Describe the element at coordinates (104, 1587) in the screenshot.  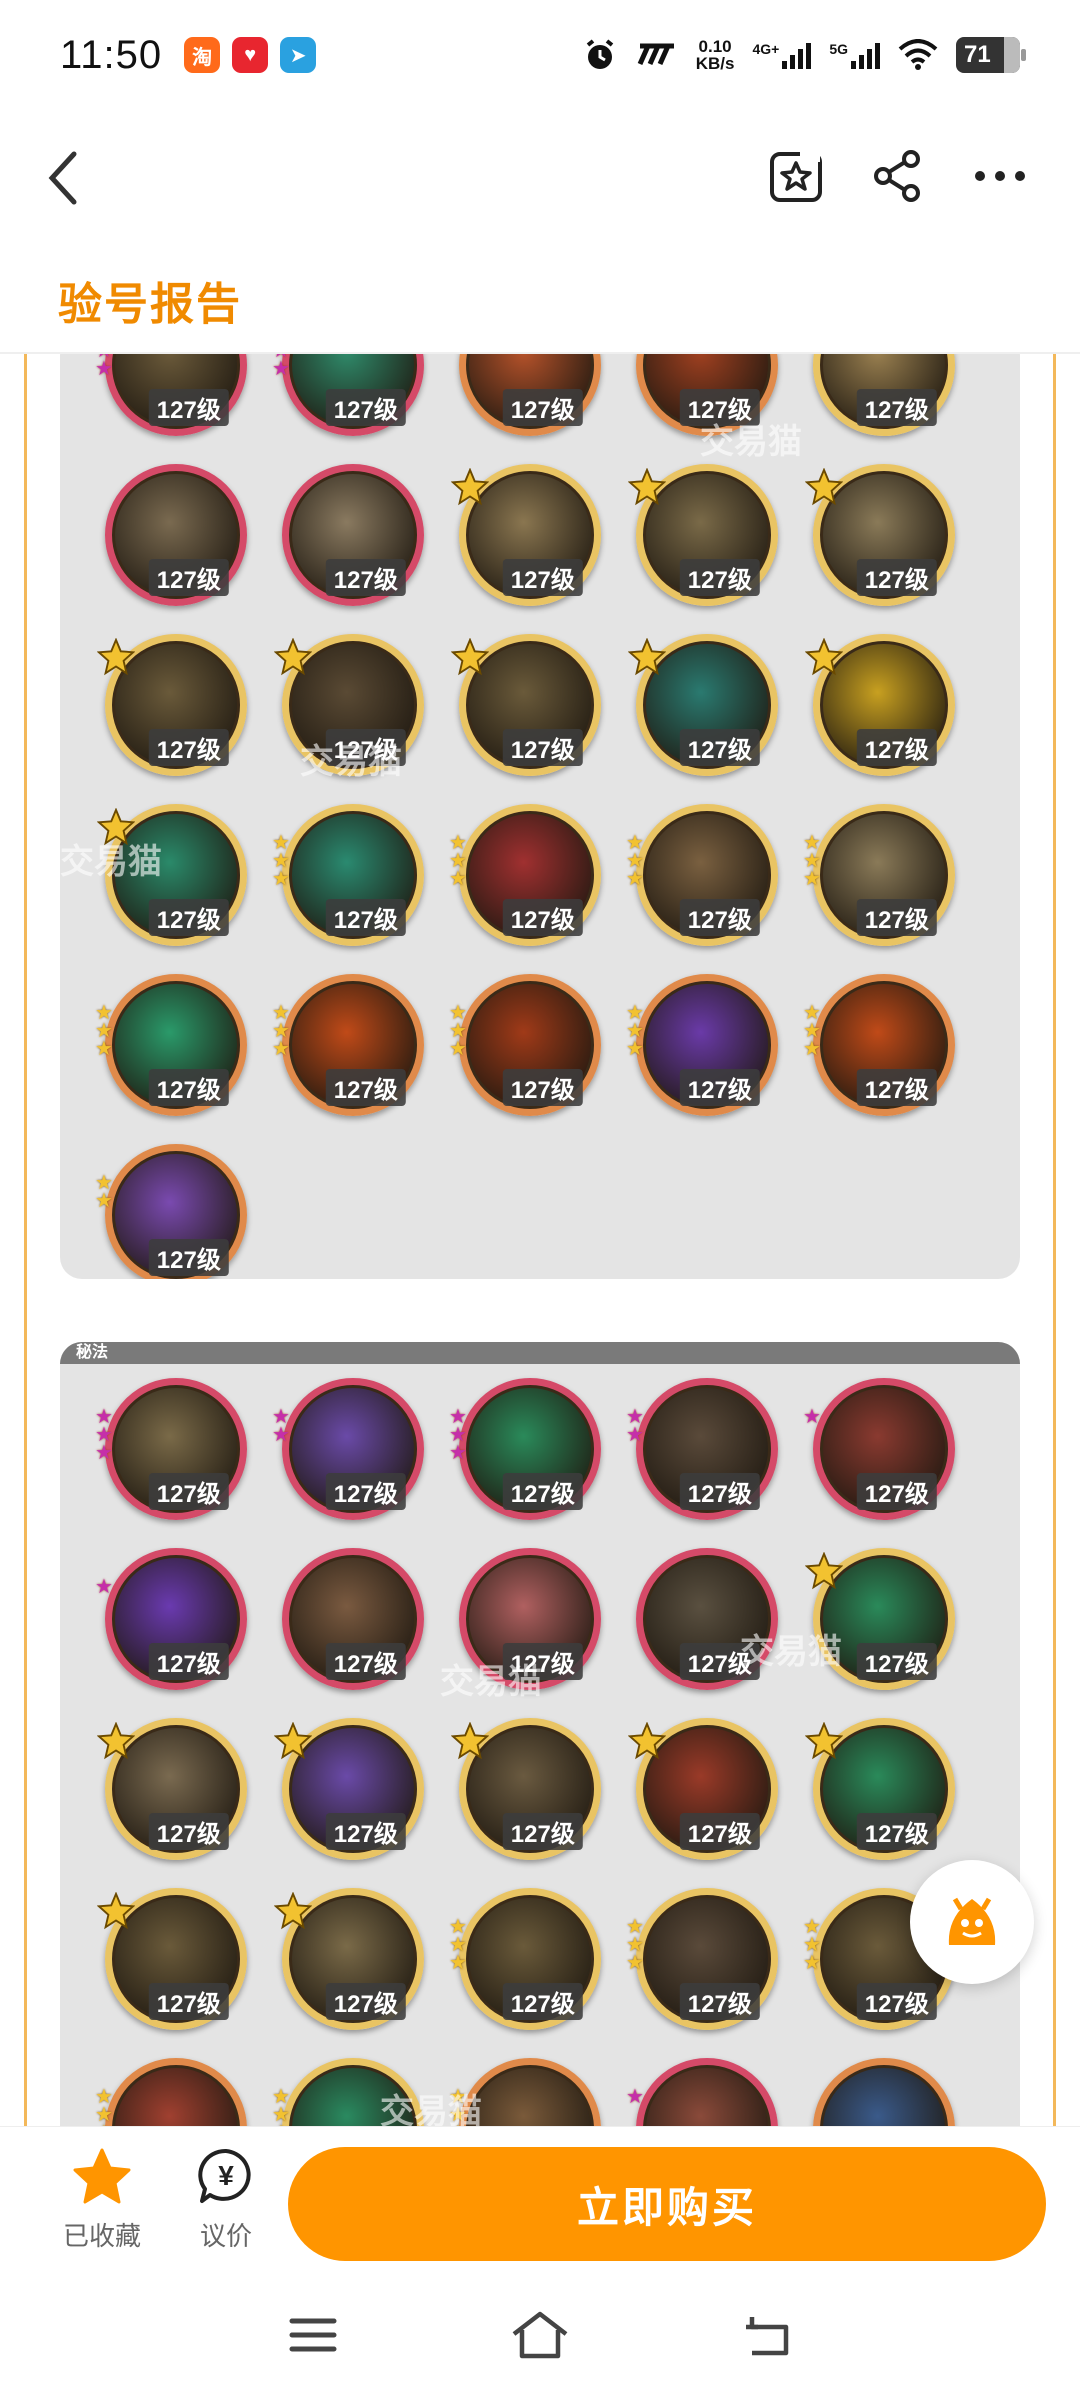
I see `star-rank-icon: ★` at that location.